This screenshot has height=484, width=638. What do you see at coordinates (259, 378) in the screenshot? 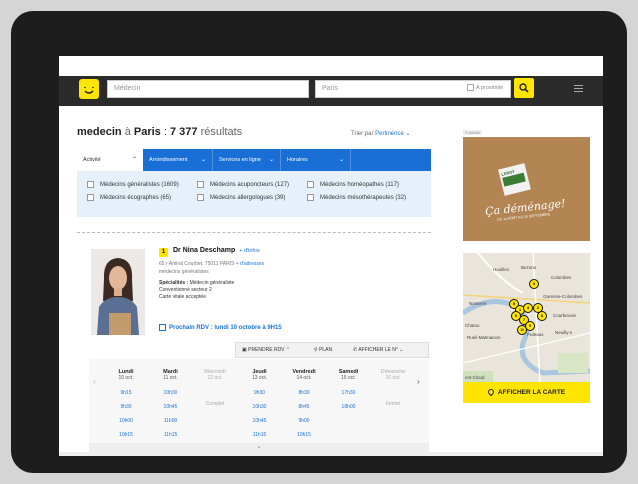
I see `day-date: 13 oct.` at bounding box center [259, 378].